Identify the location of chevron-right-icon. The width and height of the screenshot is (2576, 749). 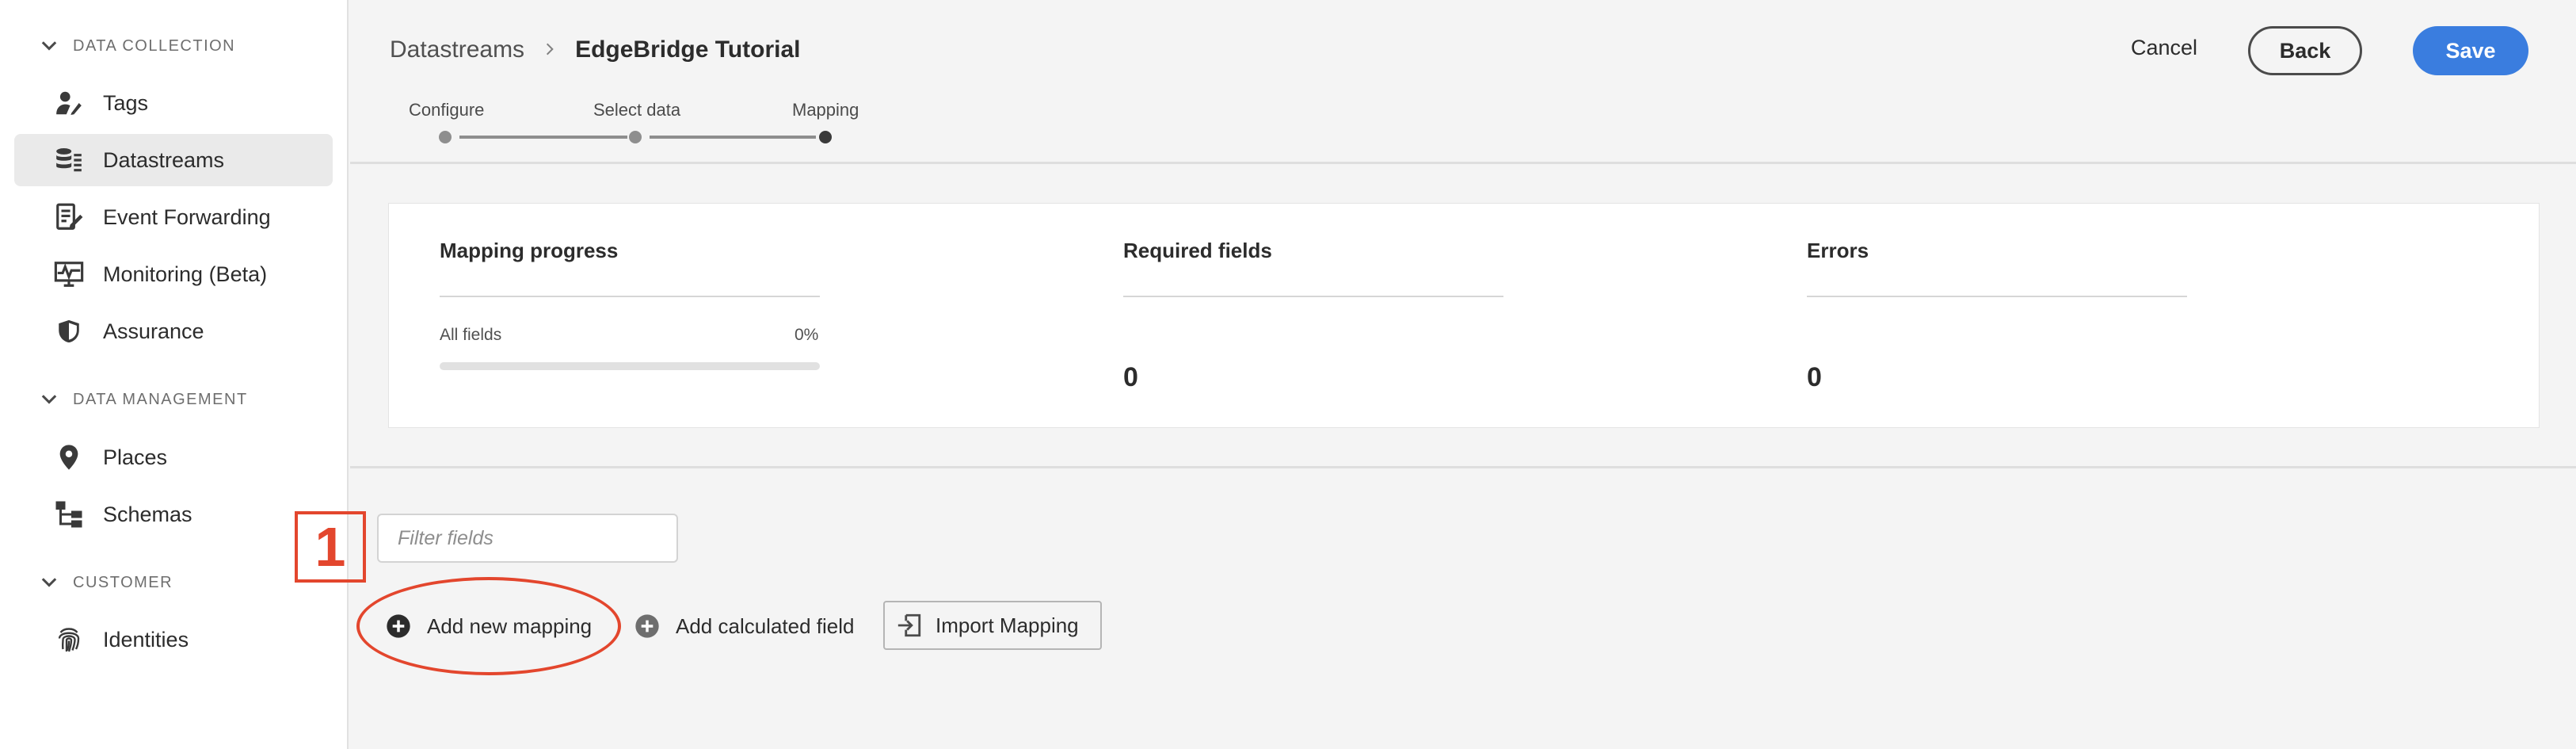
(550, 50).